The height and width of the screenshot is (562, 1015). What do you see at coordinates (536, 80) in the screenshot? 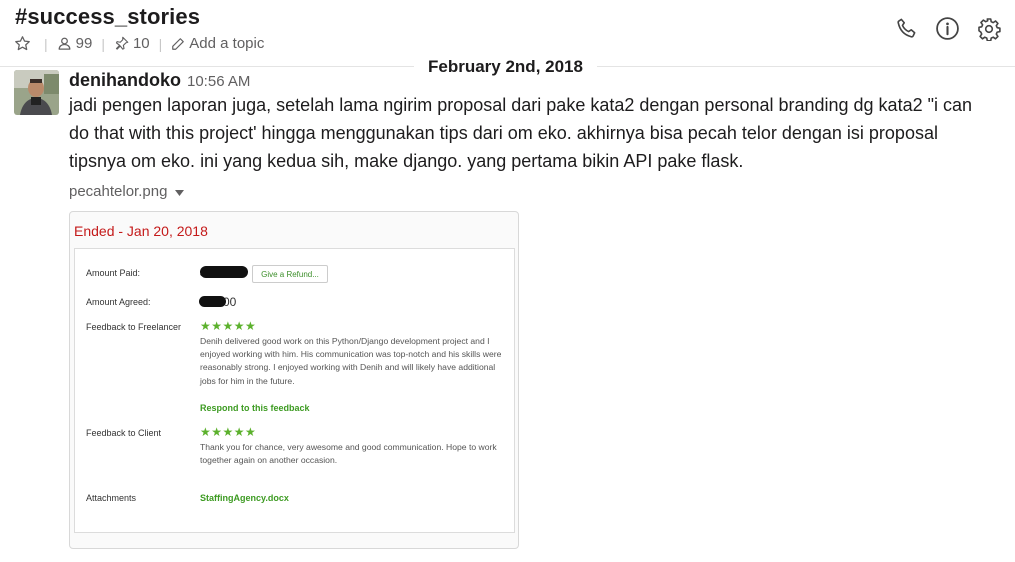
I see `message-header: denihandoko 10:56 AM` at bounding box center [536, 80].